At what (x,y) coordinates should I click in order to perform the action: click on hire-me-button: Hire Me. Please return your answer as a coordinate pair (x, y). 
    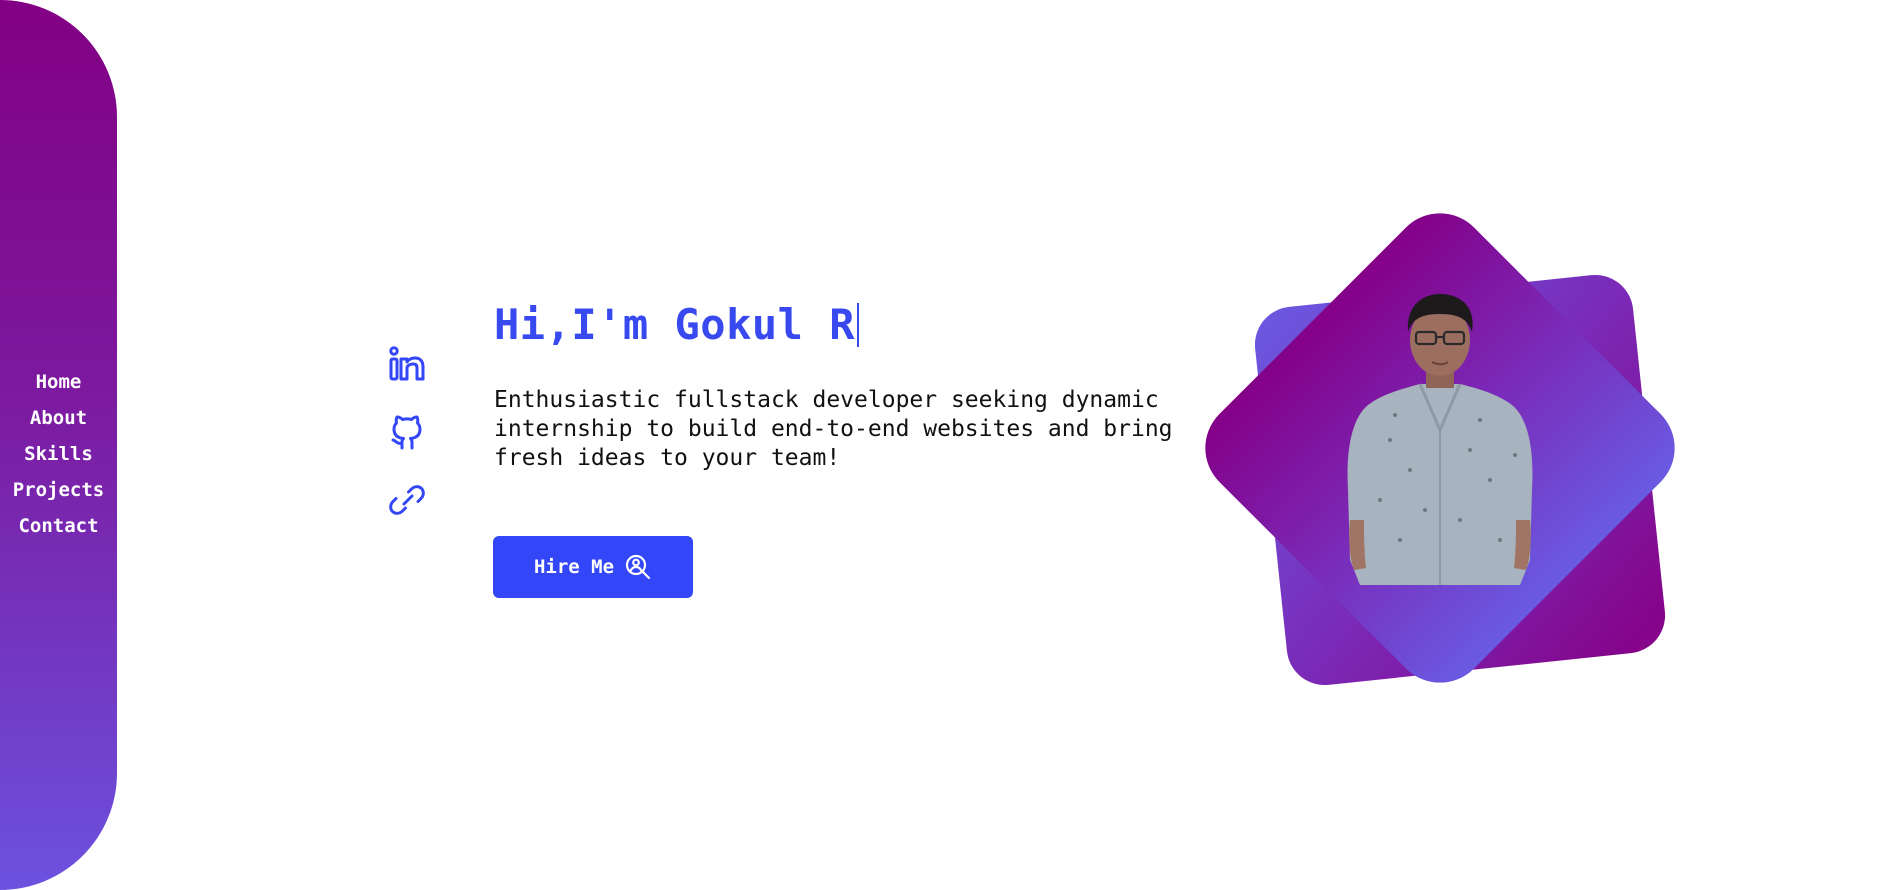
    Looking at the image, I should click on (593, 567).